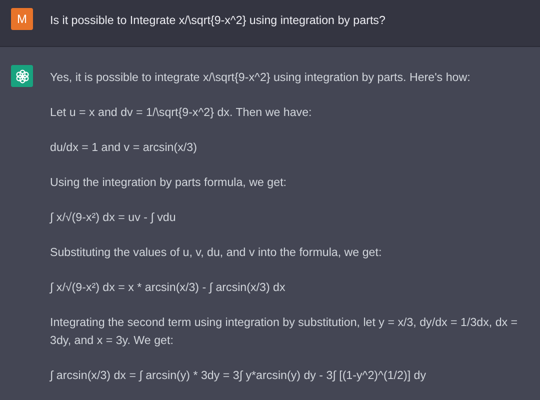  What do you see at coordinates (239, 376) in the screenshot?
I see `answer-paragraph: ∫ arcsin(x/3) dx = ∫ arcsin(y) * 3dy = 3∫ y*arcsin(y) dy - 3∫ [(1-y^2)^(1/2)] dy` at bounding box center [239, 376].